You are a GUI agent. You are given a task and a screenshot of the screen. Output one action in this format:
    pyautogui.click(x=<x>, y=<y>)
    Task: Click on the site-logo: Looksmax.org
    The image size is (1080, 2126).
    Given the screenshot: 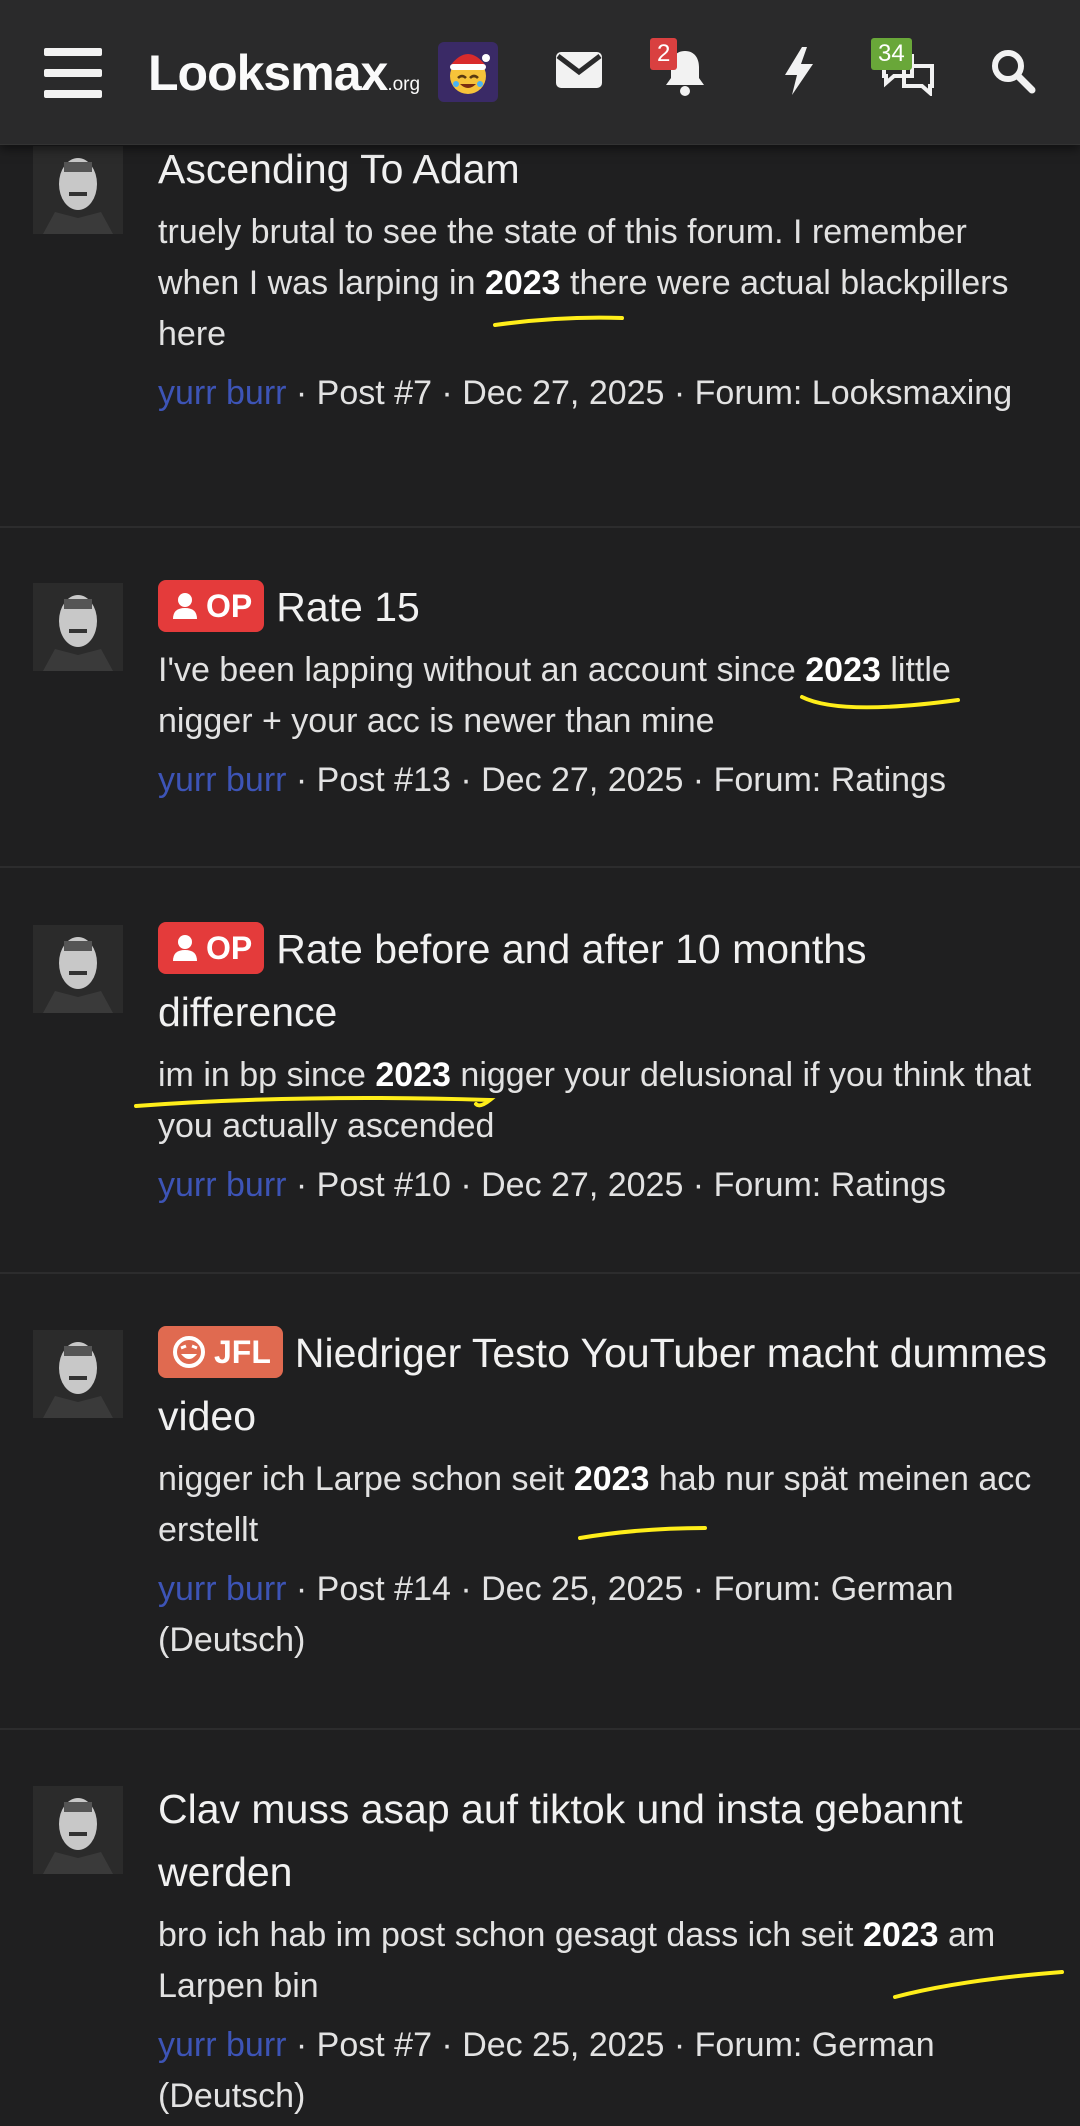 What is the action you would take?
    pyautogui.click(x=284, y=73)
    